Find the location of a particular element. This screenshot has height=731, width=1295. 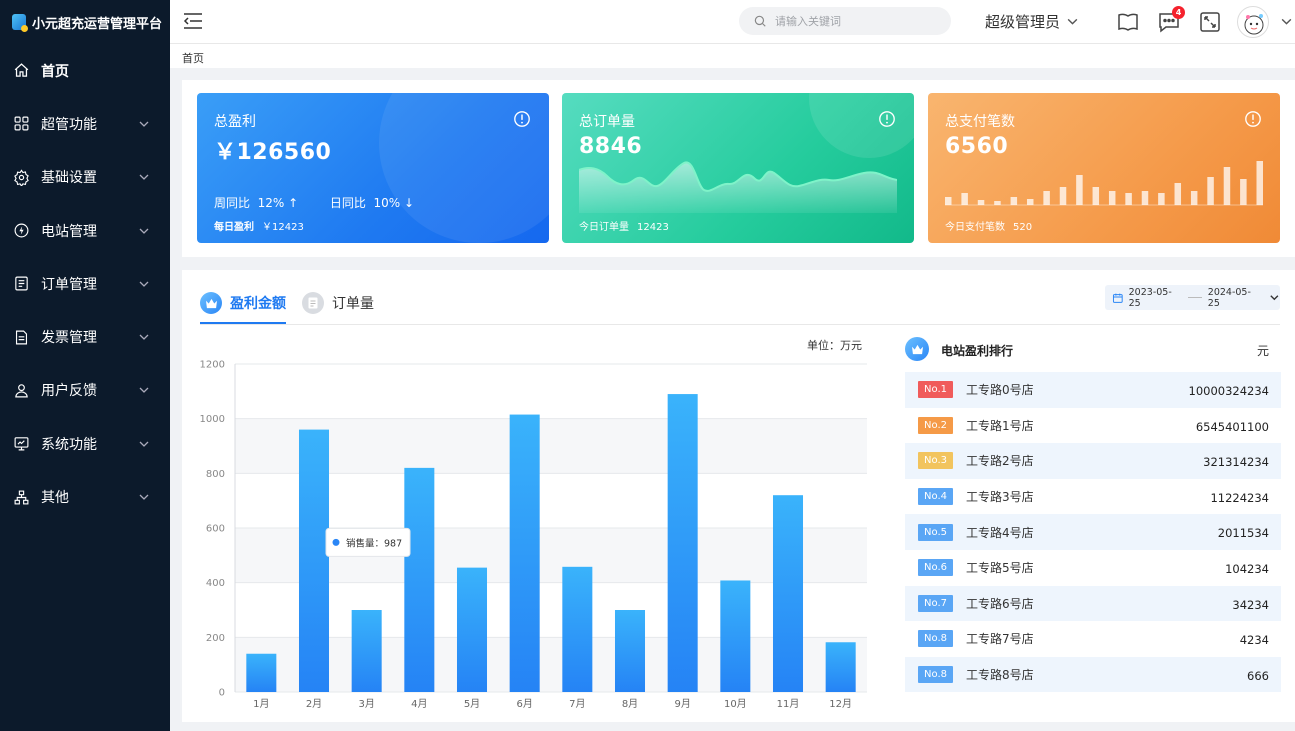

sidebar-item-label: 其他 is located at coordinates (55, 498).